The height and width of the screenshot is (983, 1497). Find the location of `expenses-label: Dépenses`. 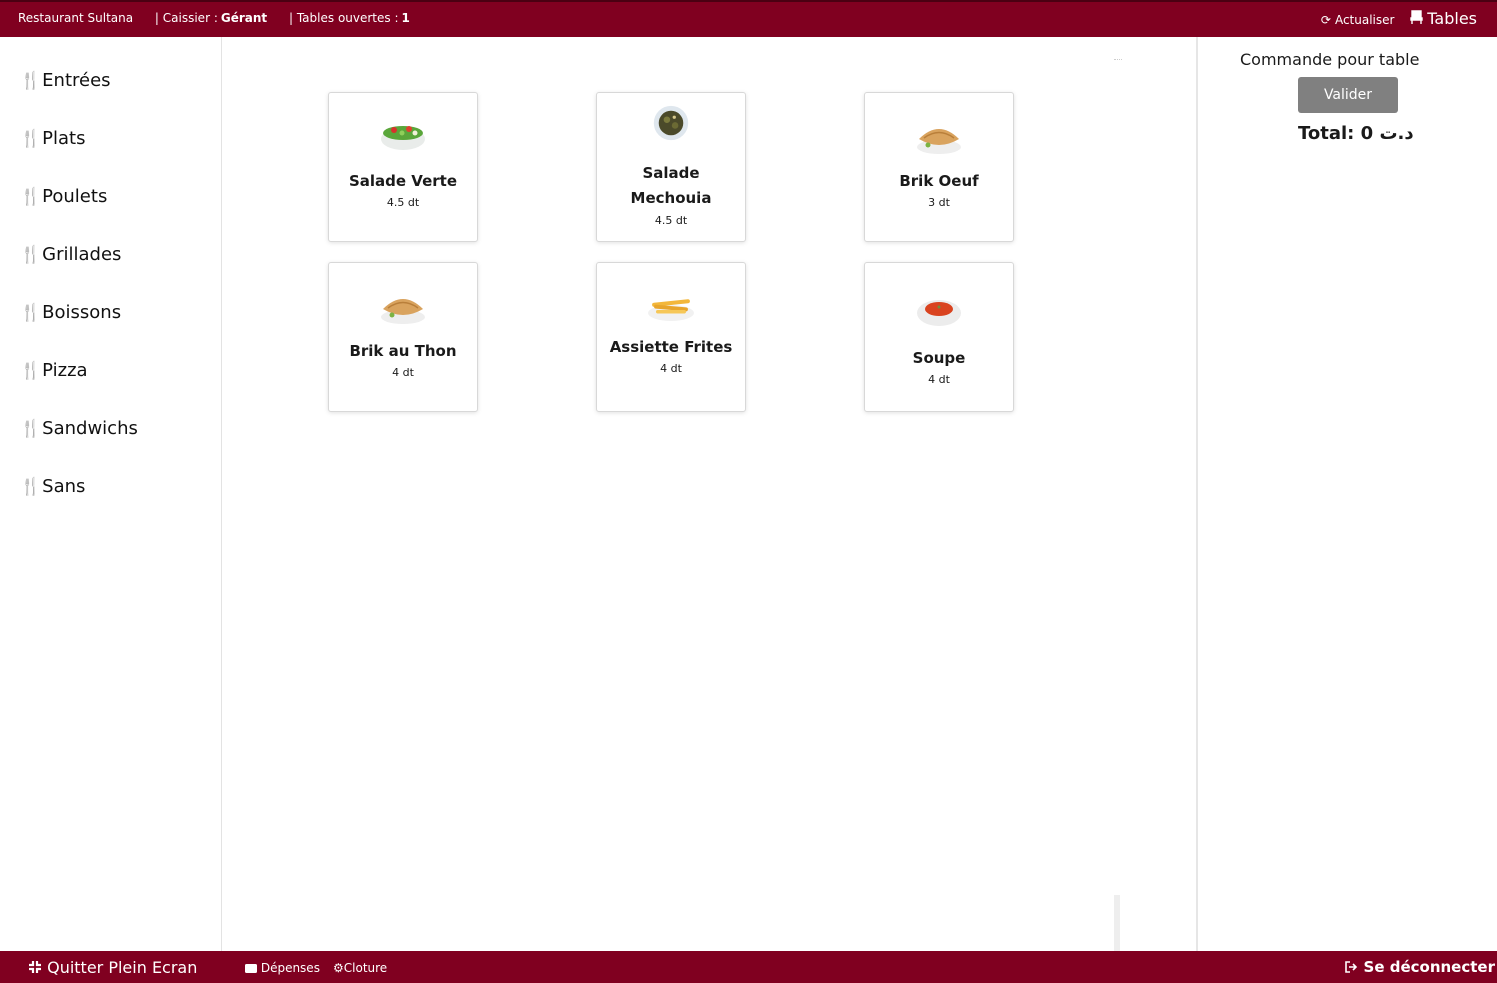

expenses-label: Dépenses is located at coordinates (290, 968).